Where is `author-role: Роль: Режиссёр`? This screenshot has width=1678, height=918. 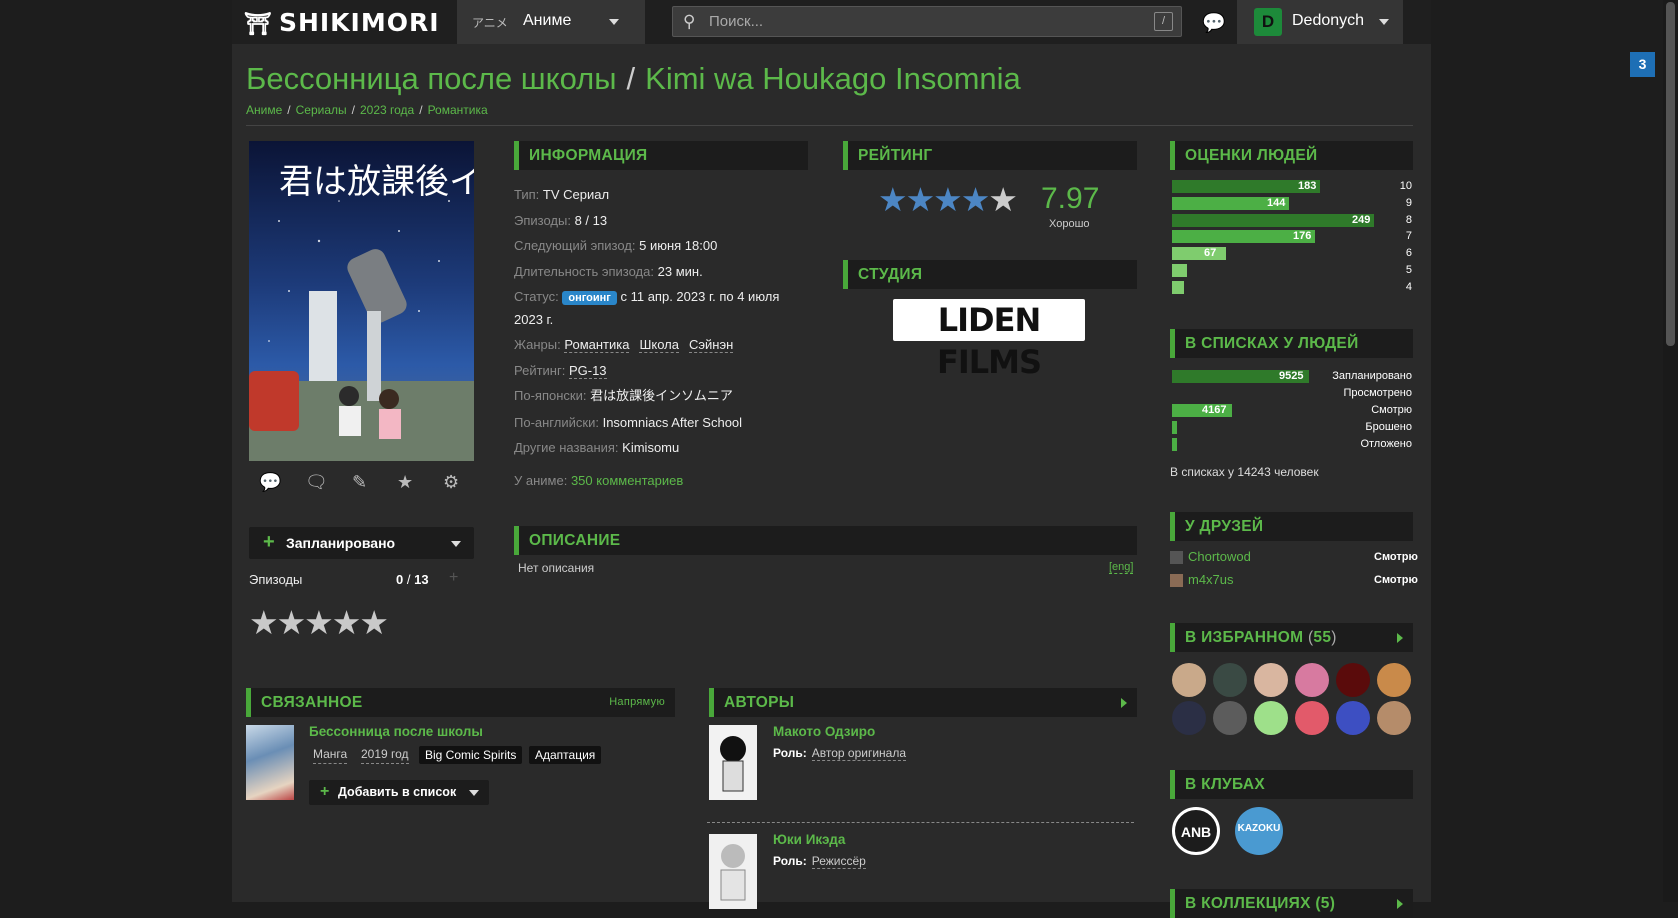 author-role: Роль: Режиссёр is located at coordinates (819, 861).